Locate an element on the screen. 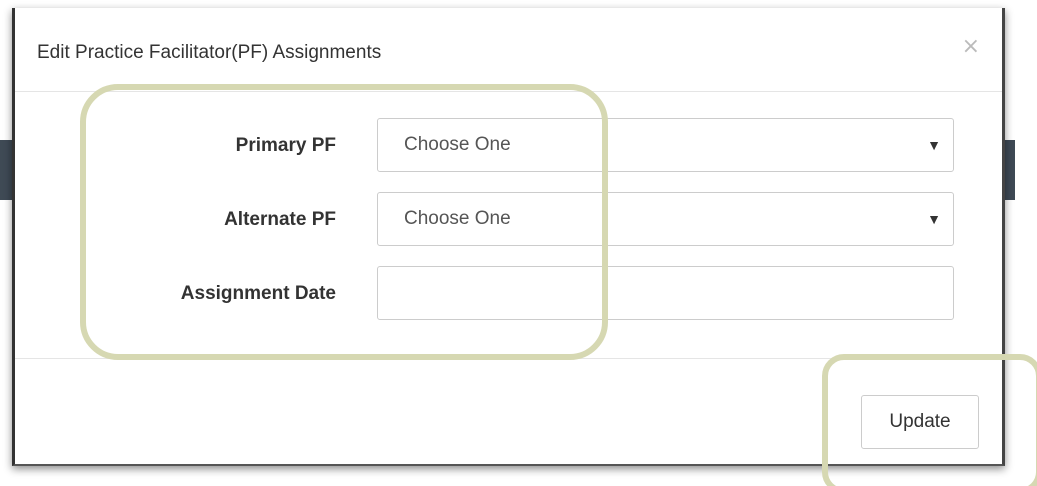  update-button: Update is located at coordinates (920, 422).